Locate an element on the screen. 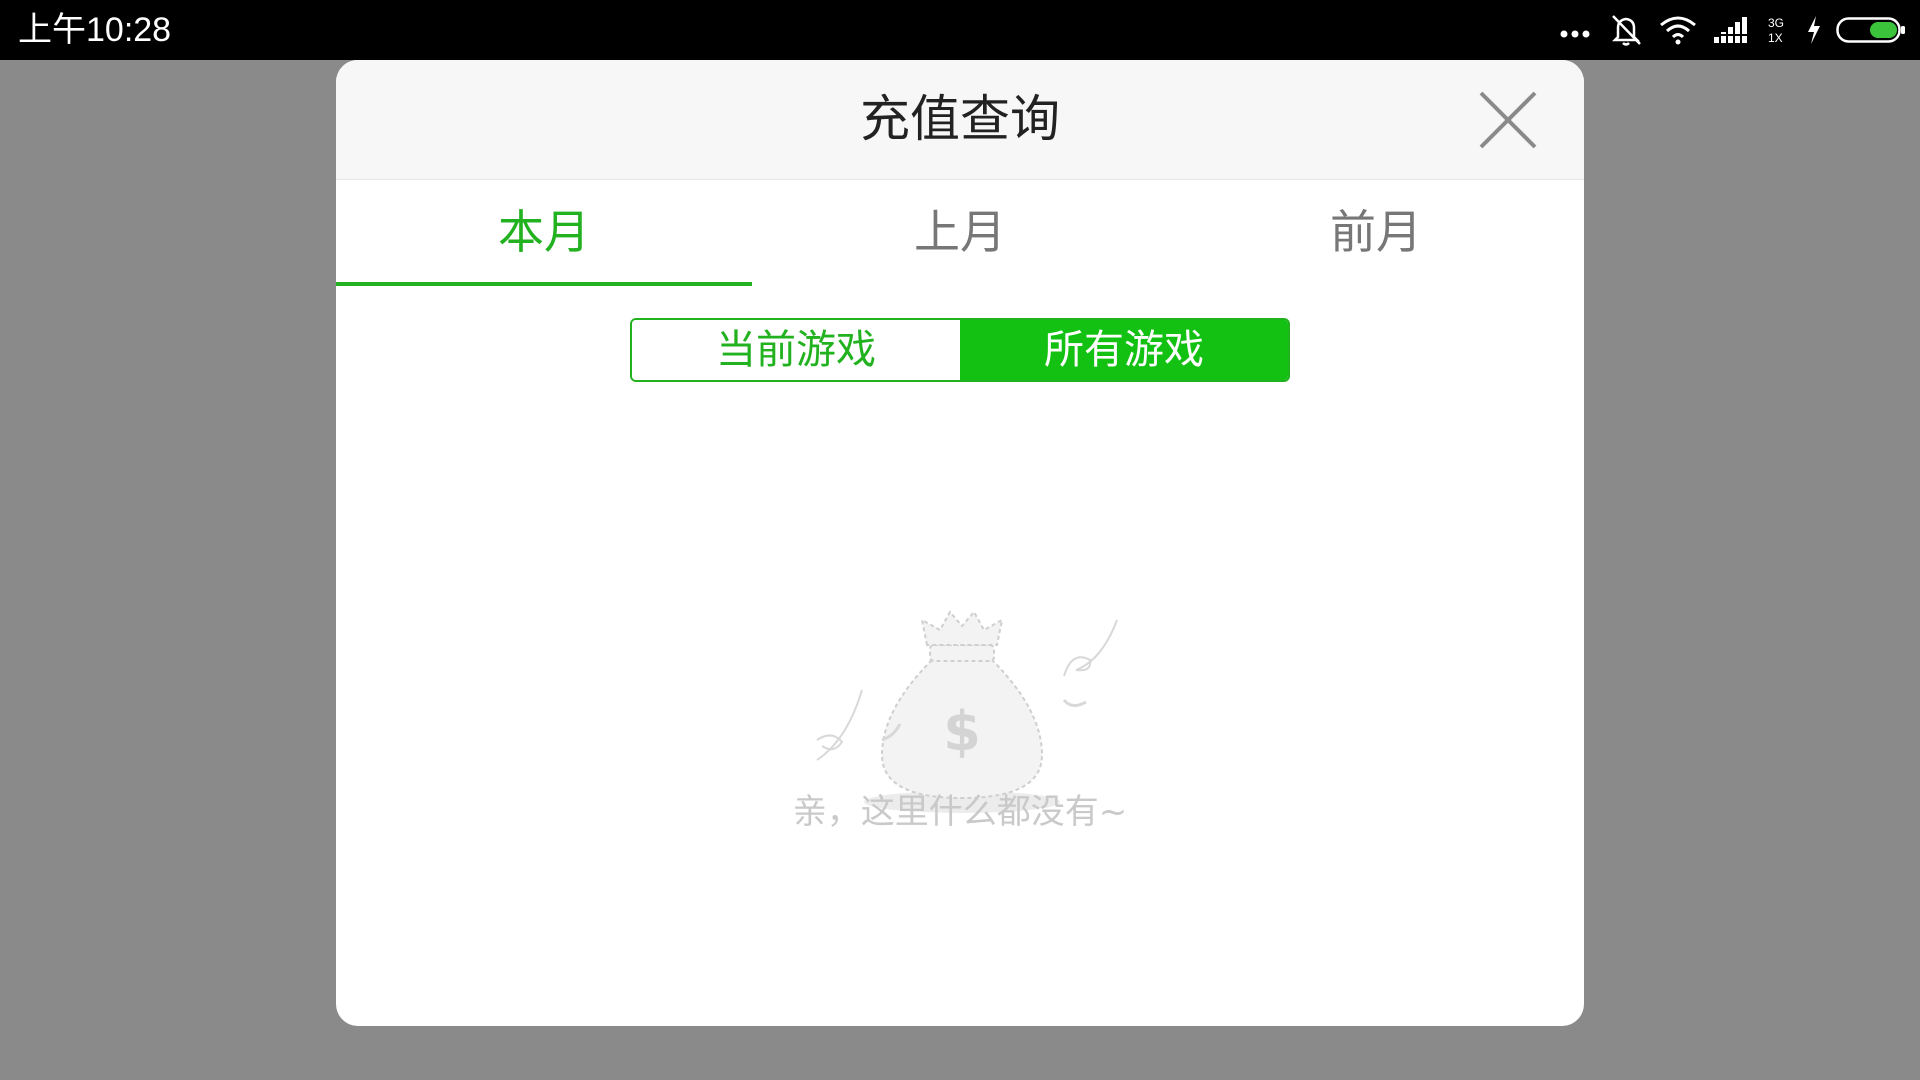 The width and height of the screenshot is (1920, 1080). game-scope-segment: 当前游戏 所有游戏 is located at coordinates (960, 350).